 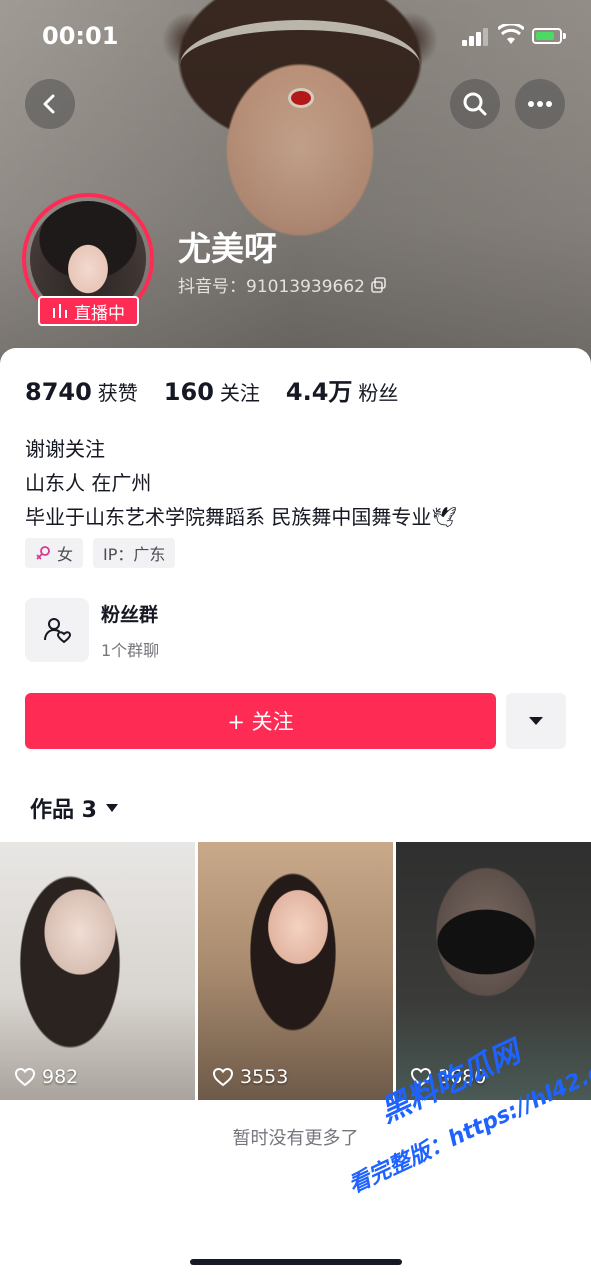 I want to click on username: 尤美呀, so click(x=227, y=248).